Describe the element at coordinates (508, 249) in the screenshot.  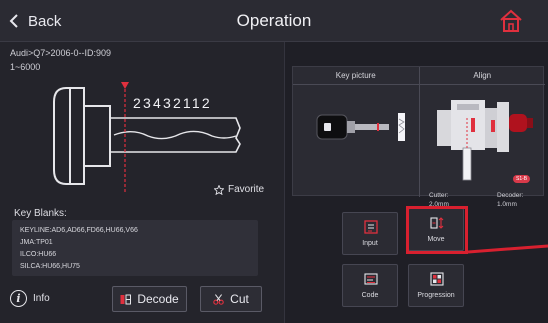
I see `highlight-pointer` at that location.